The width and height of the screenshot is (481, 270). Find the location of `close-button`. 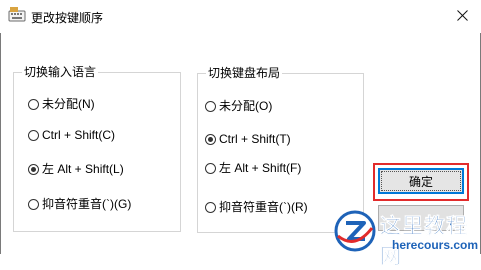

close-button is located at coordinates (463, 16).